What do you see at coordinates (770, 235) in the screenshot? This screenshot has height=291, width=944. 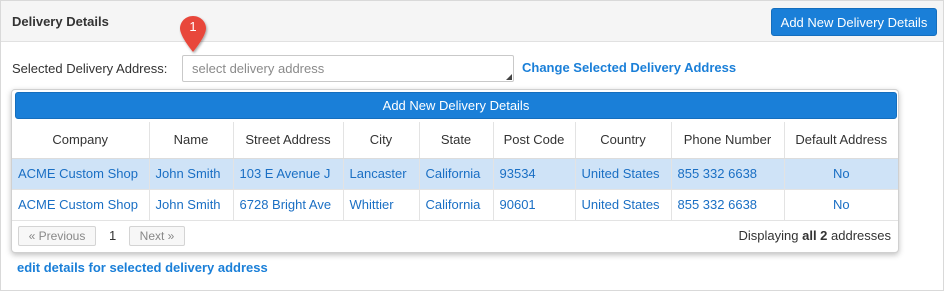 I see `displaying-prefix: Displaying` at bounding box center [770, 235].